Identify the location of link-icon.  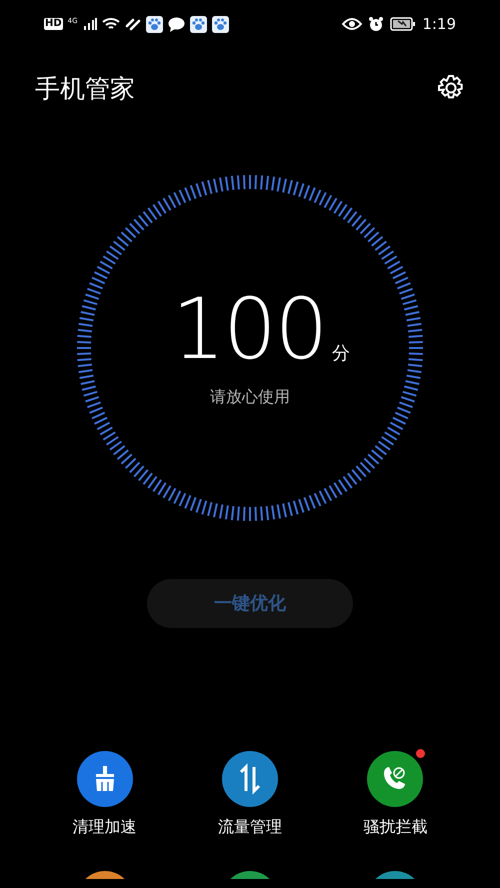
(132, 24).